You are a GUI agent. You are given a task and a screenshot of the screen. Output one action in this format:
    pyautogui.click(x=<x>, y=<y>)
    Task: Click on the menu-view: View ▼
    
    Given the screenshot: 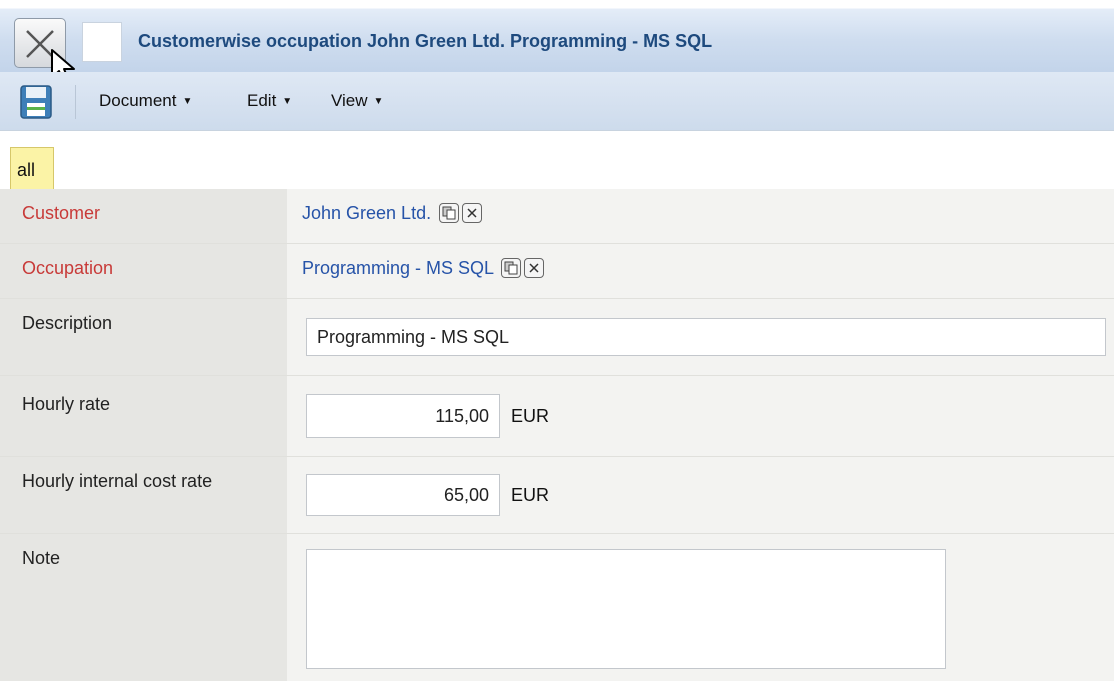 What is the action you would take?
    pyautogui.click(x=357, y=101)
    